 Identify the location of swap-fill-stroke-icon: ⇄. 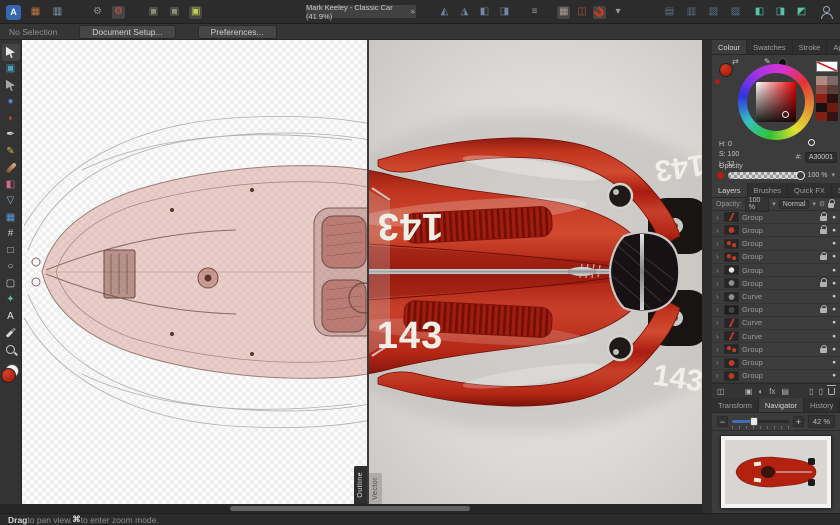
(735, 61).